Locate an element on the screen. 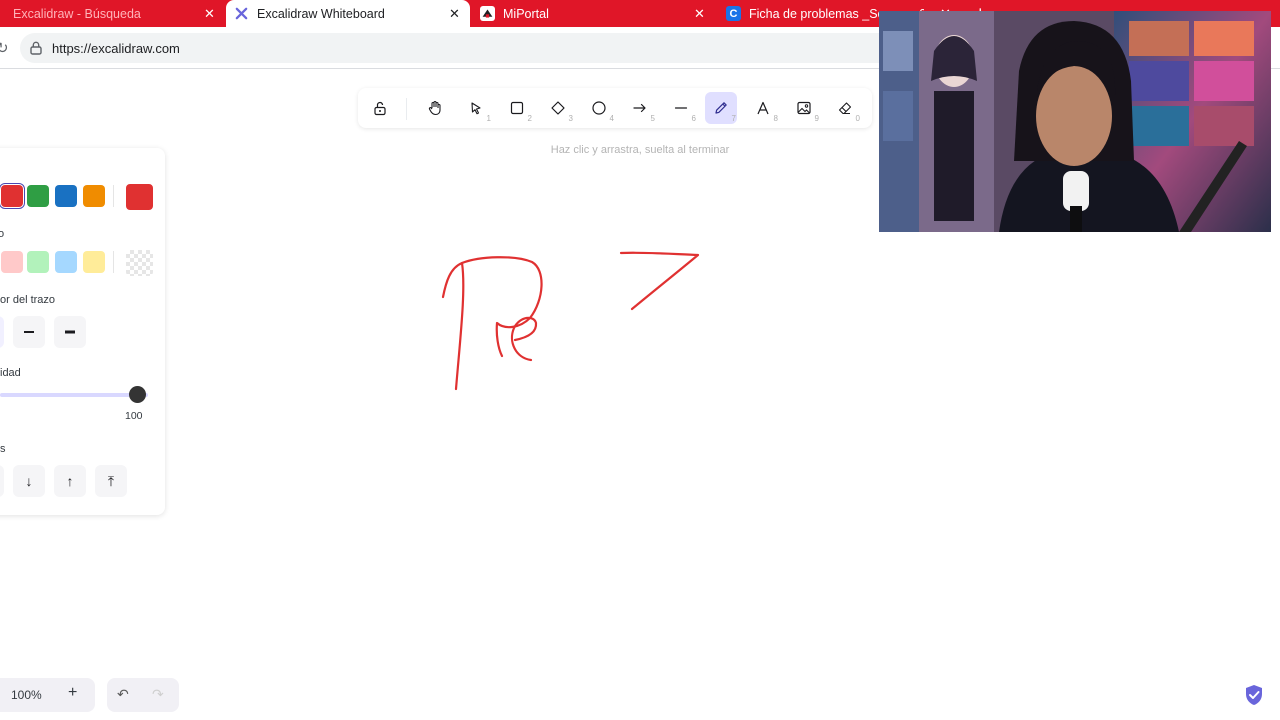 The height and width of the screenshot is (720, 1280). send-to-back-button is located at coordinates (2, 481).